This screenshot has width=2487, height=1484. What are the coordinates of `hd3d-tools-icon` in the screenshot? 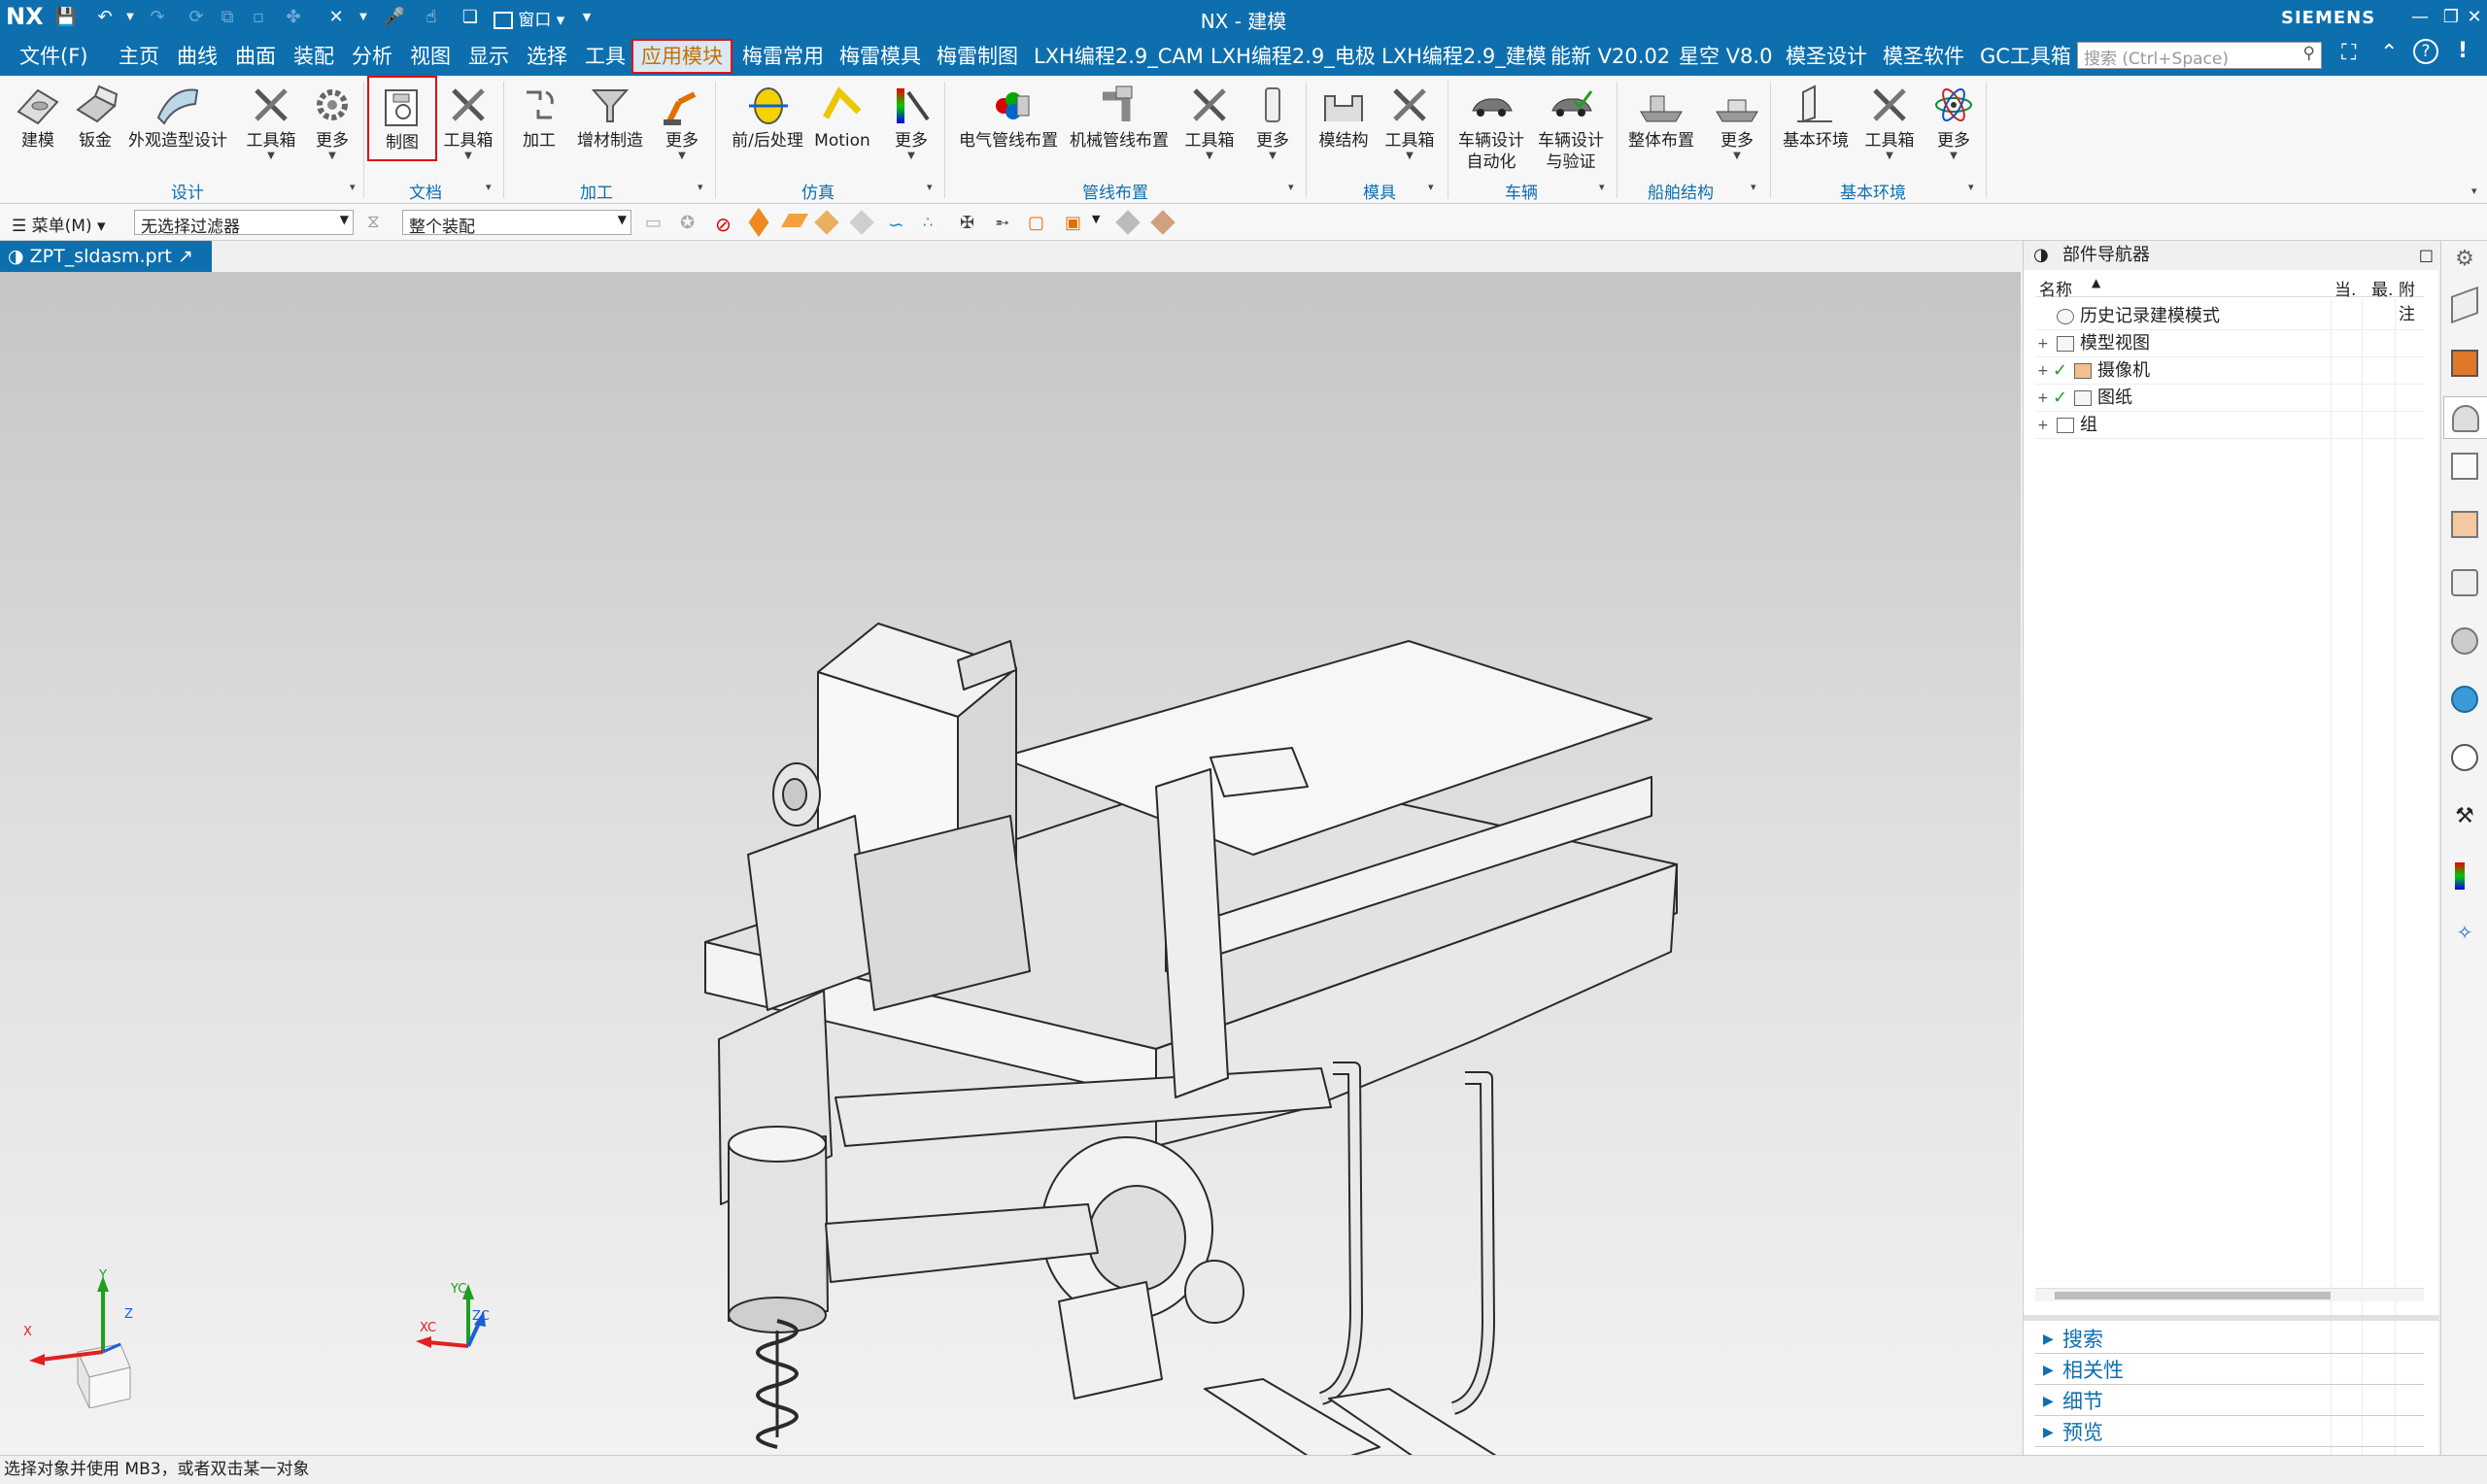 It's located at (2464, 524).